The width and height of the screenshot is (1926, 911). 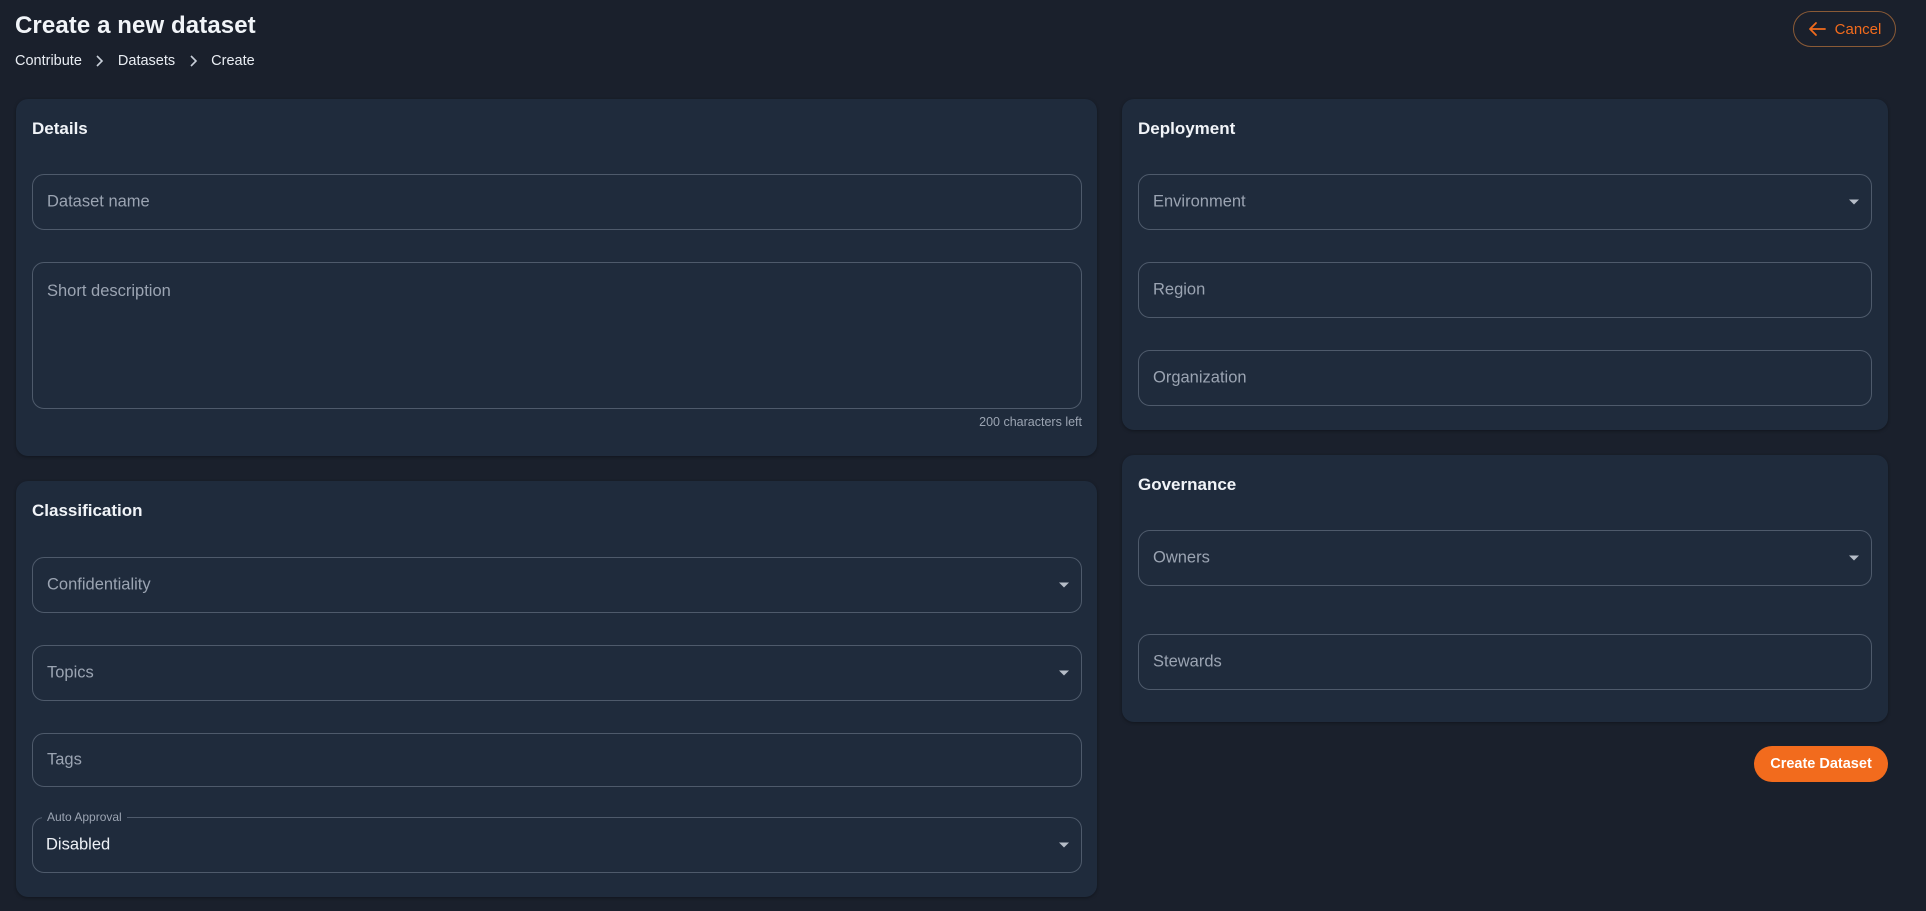 What do you see at coordinates (557, 335) in the screenshot?
I see `short-description-field: Short description` at bounding box center [557, 335].